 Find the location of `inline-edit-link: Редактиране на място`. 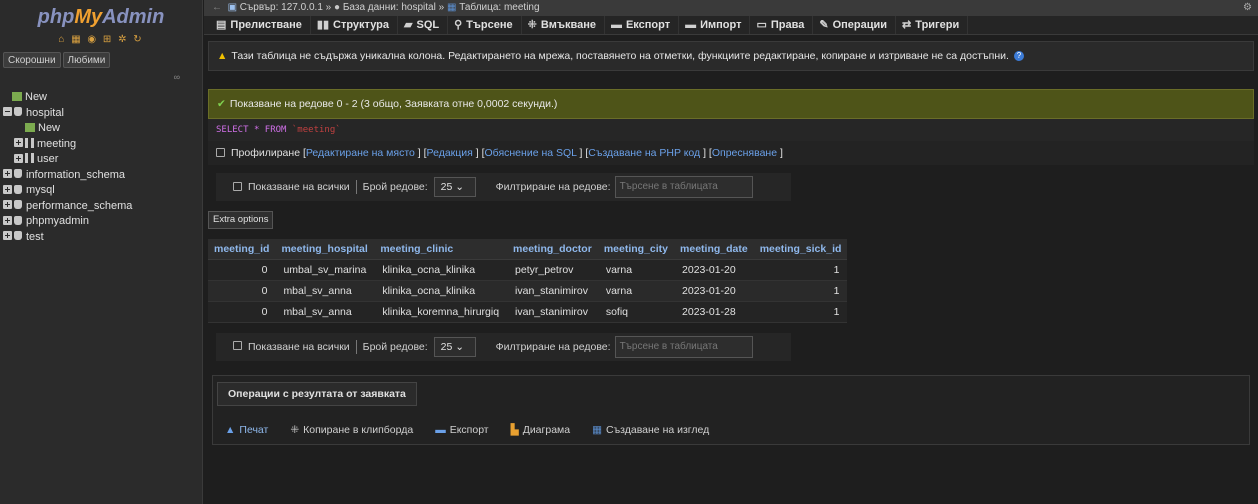

inline-edit-link: Редактиране на място is located at coordinates (360, 153).